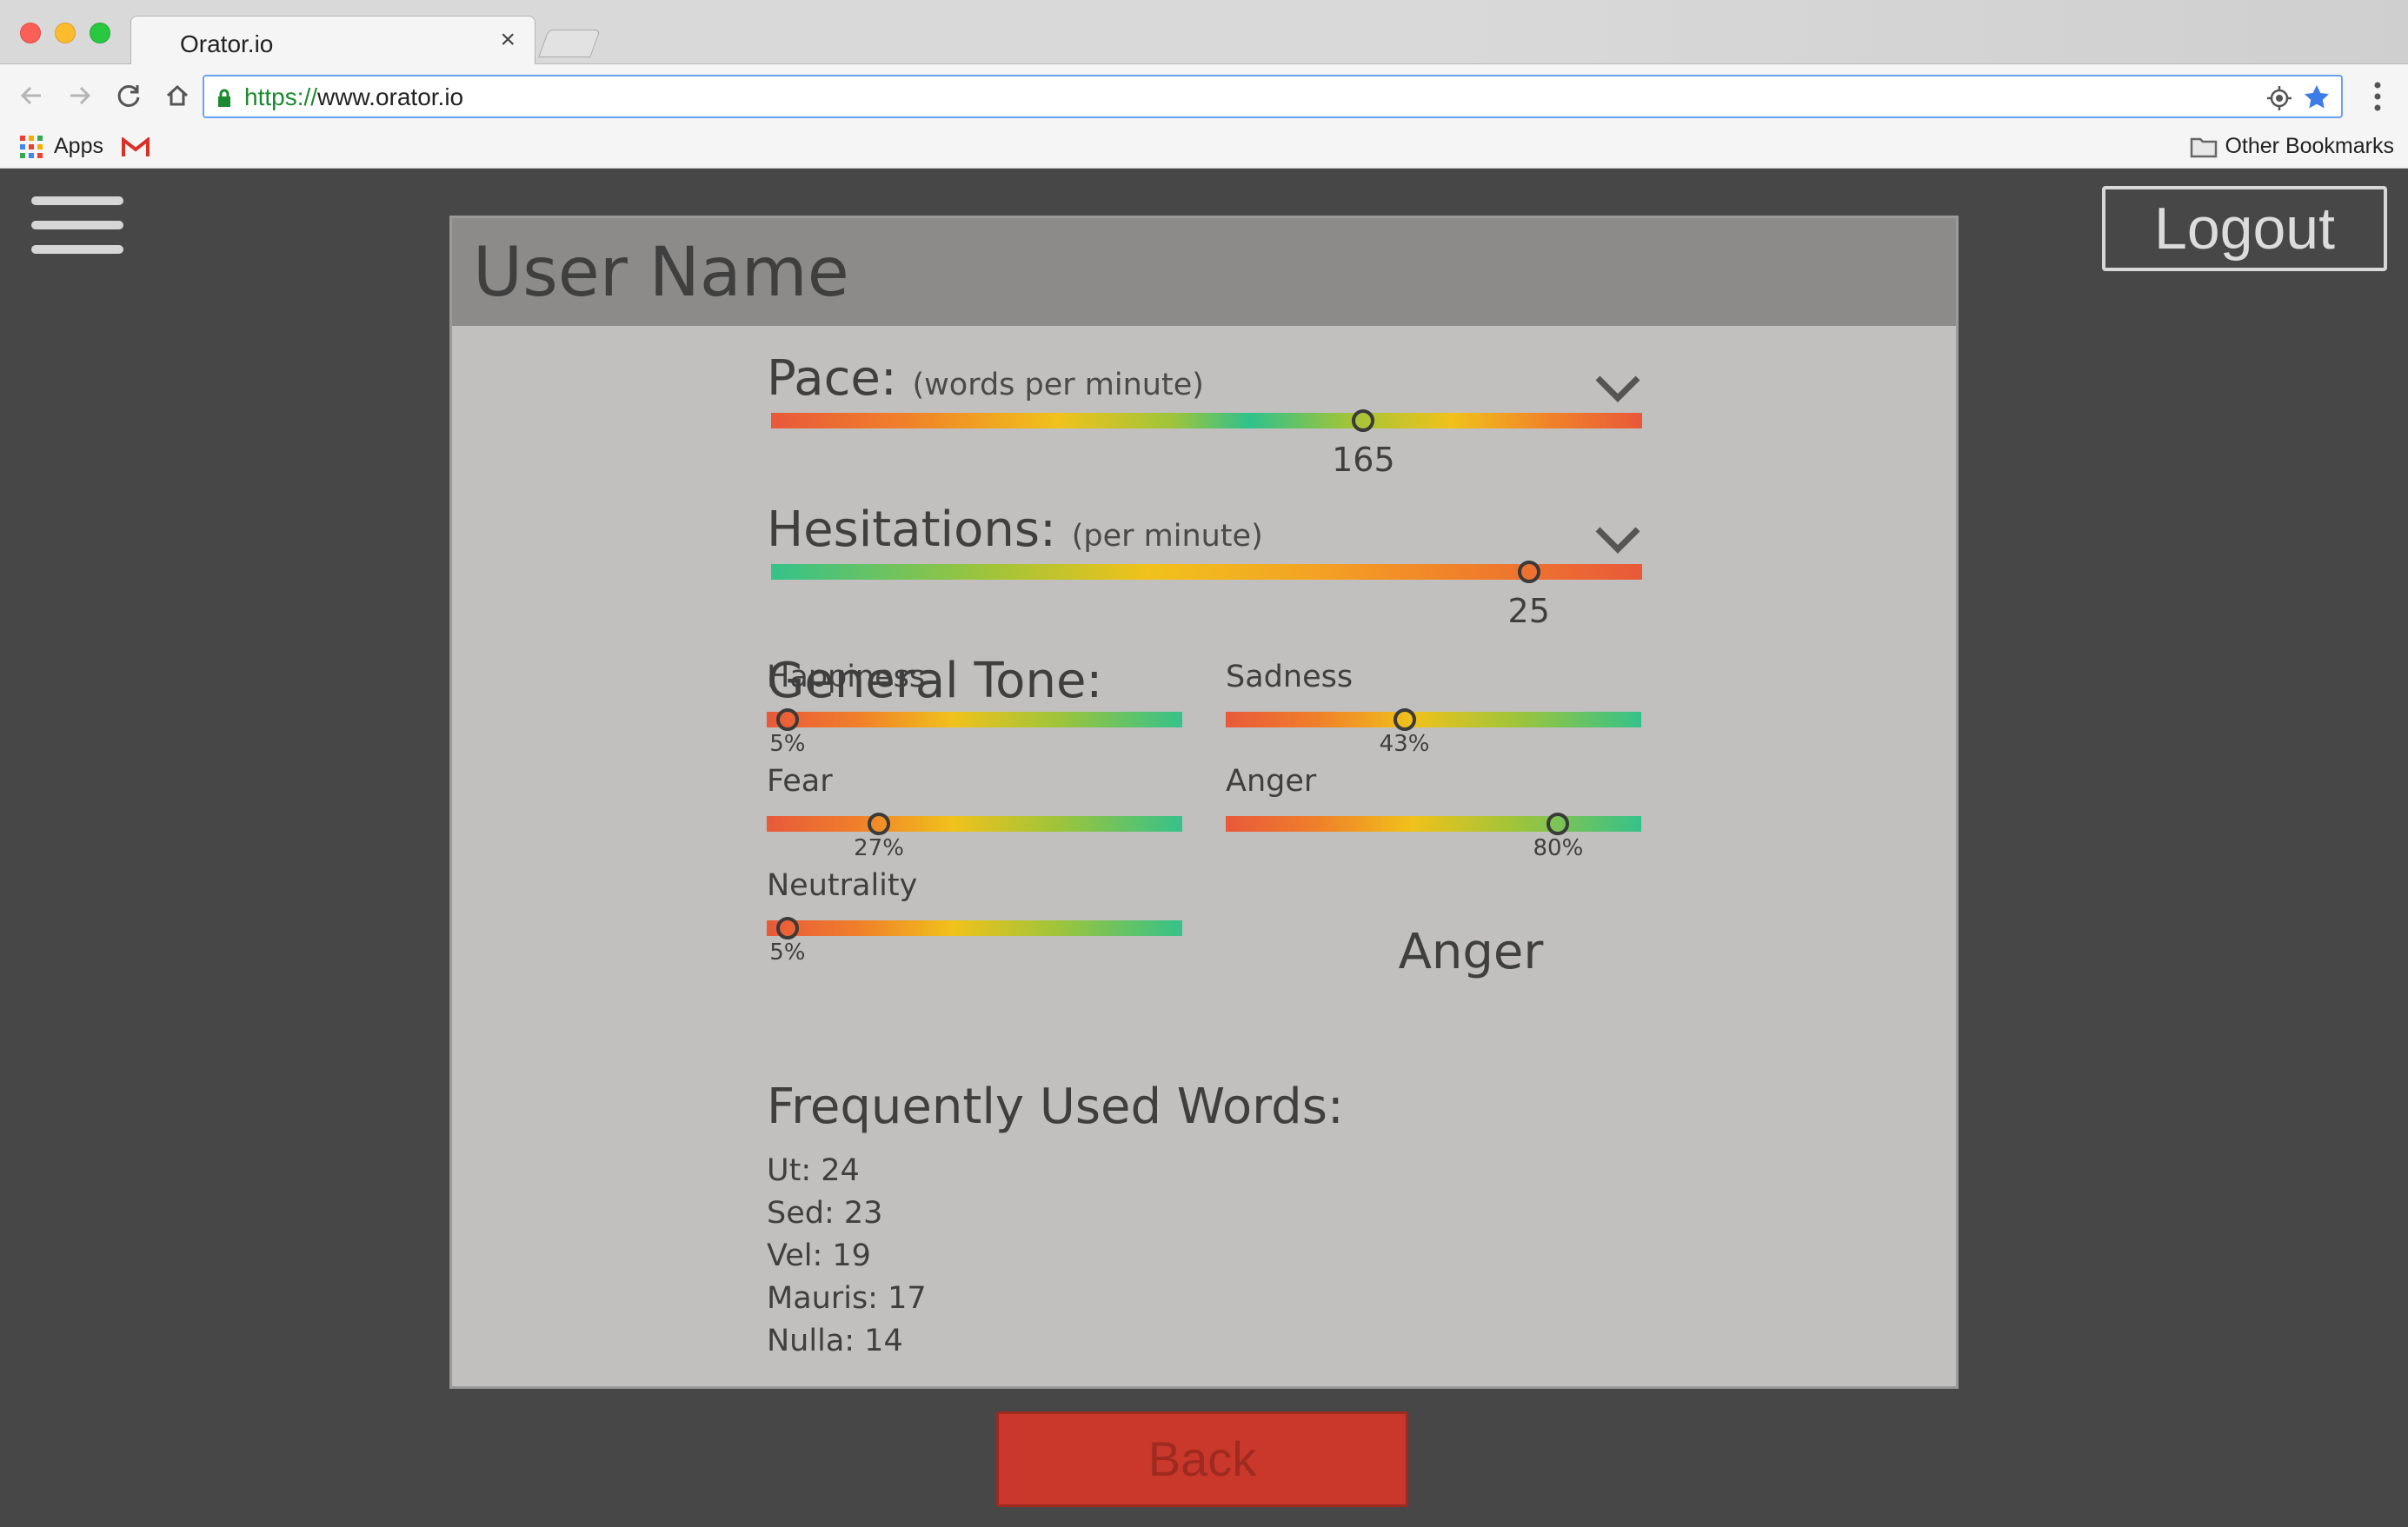  What do you see at coordinates (1363, 460) in the screenshot?
I see `pace-value: 165` at bounding box center [1363, 460].